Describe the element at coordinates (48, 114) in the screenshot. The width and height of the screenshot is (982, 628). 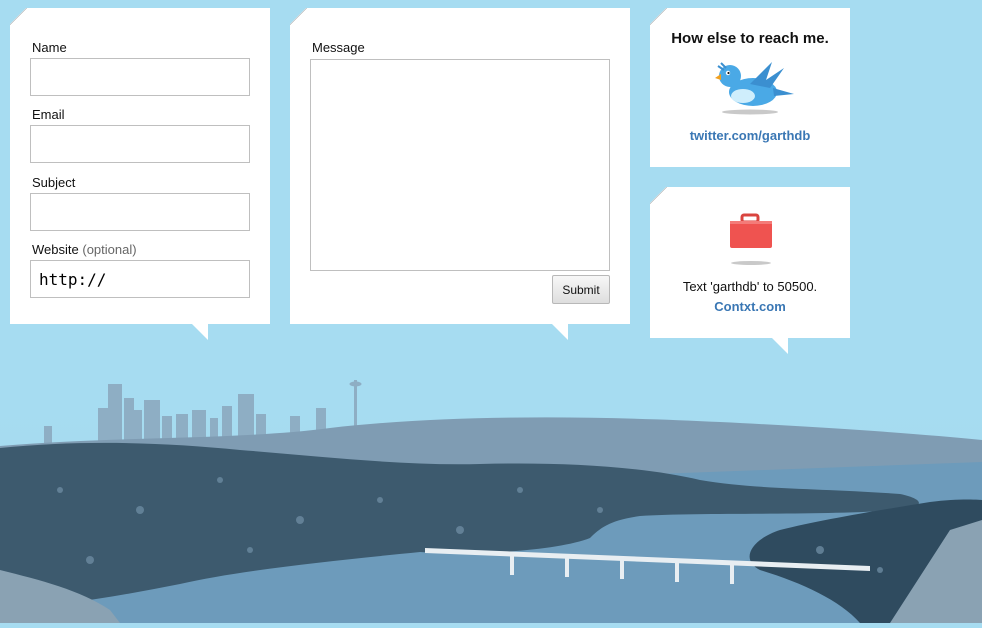
I see `email-label: Email` at that location.